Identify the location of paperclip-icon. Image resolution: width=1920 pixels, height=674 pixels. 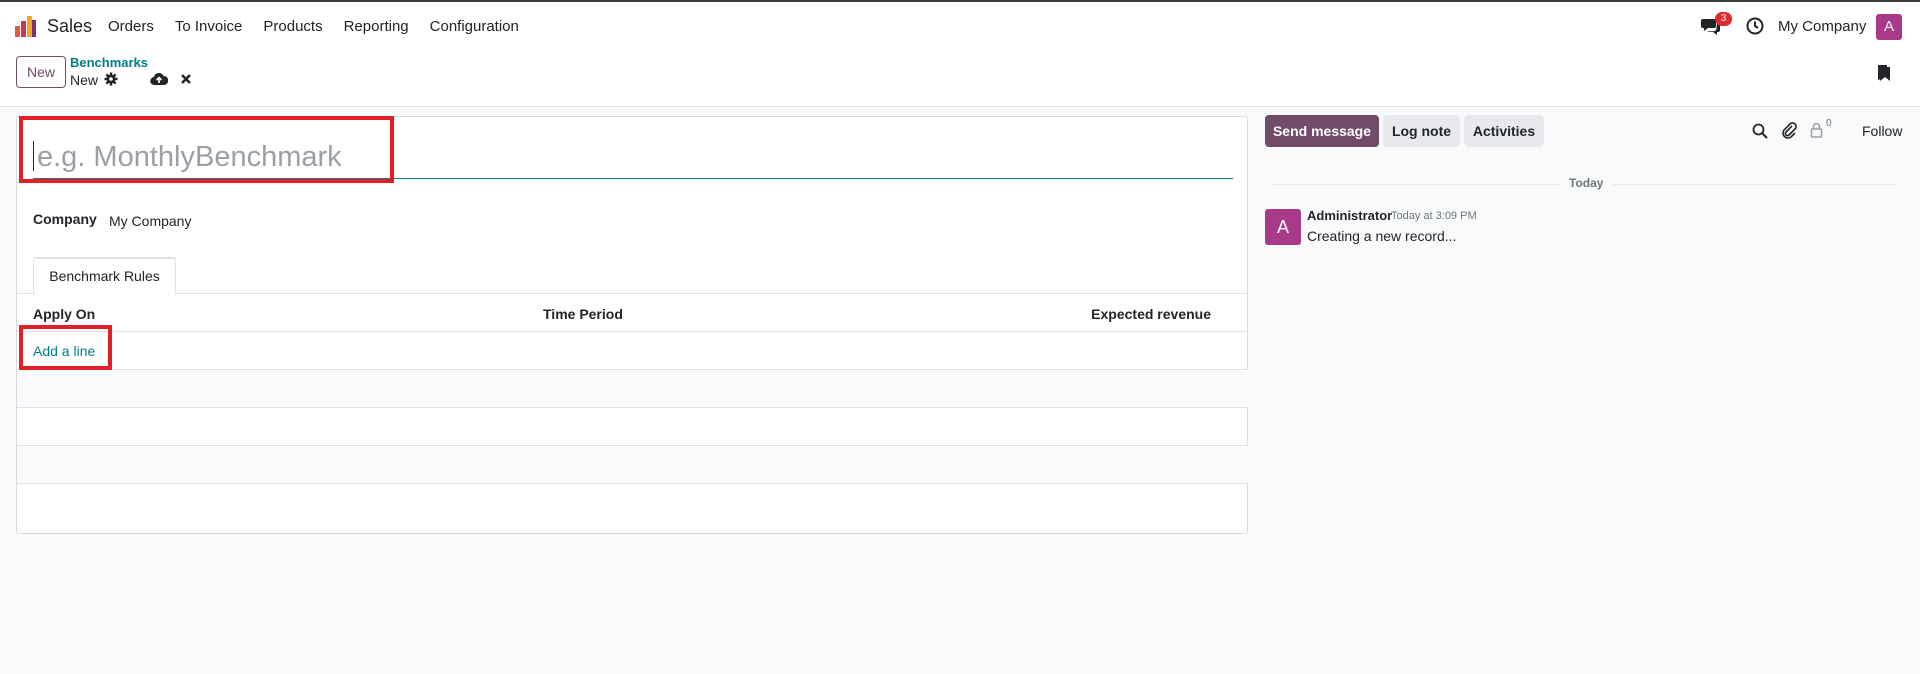
(1789, 131).